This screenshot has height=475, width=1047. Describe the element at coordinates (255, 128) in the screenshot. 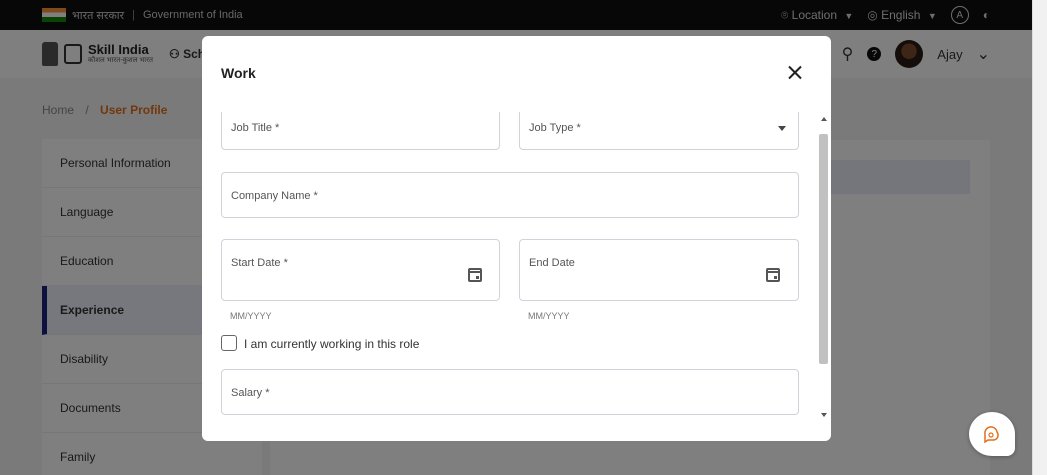

I see `job-title-label: Job Title *` at that location.